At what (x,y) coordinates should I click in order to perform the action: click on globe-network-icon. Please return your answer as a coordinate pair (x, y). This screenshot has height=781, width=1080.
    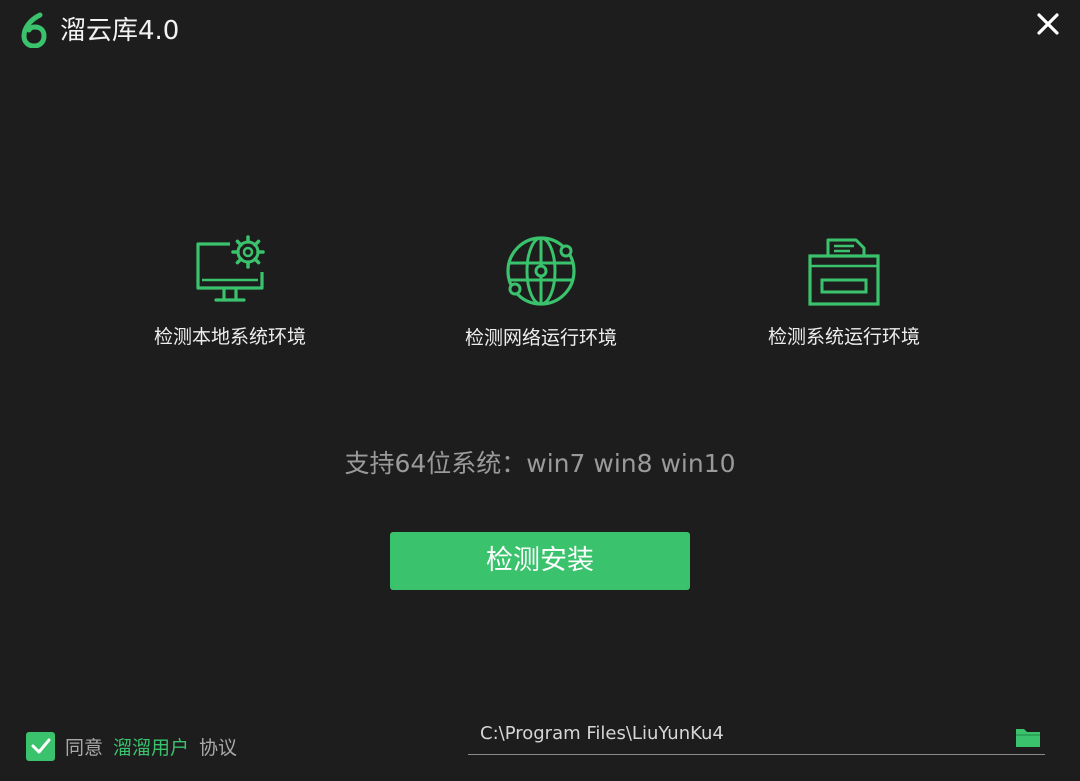
    Looking at the image, I should click on (541, 273).